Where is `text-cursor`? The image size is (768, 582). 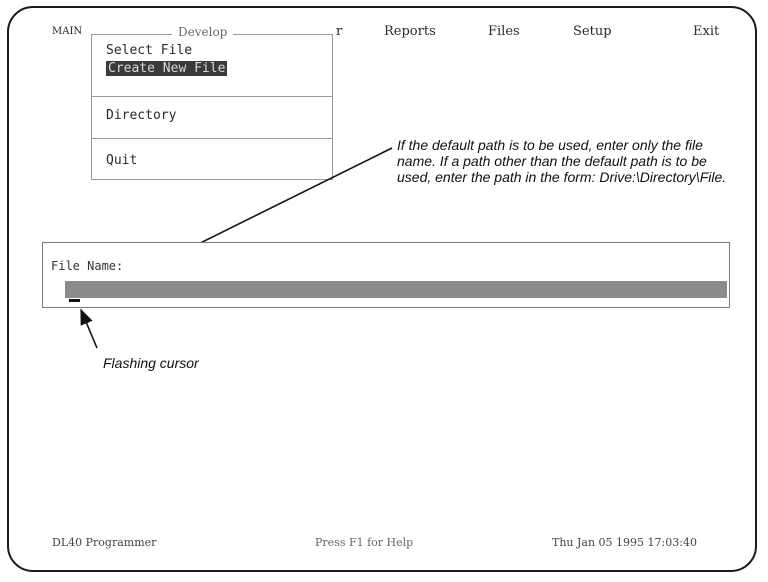 text-cursor is located at coordinates (74, 300).